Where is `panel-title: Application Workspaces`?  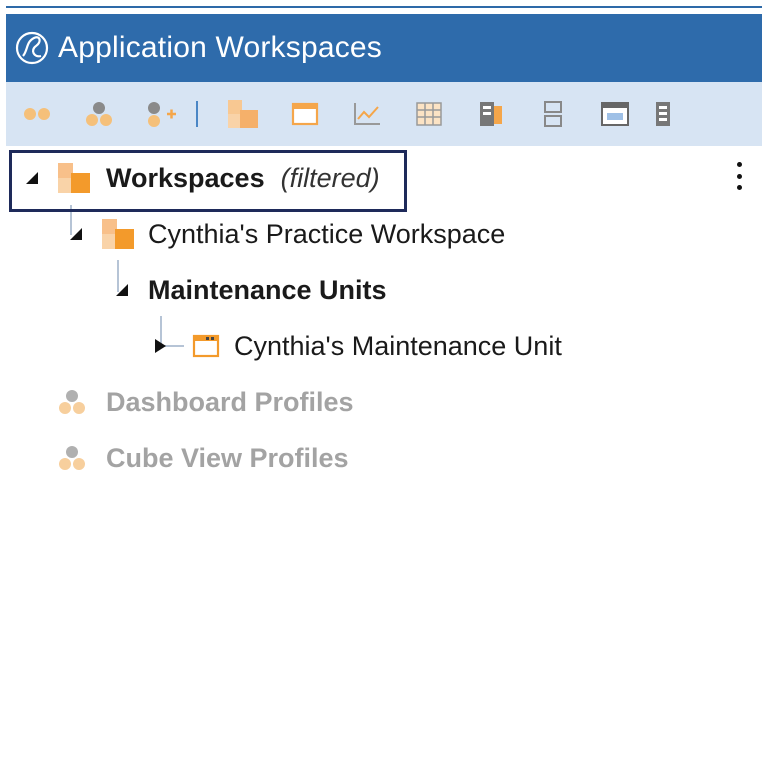 panel-title: Application Workspaces is located at coordinates (220, 47).